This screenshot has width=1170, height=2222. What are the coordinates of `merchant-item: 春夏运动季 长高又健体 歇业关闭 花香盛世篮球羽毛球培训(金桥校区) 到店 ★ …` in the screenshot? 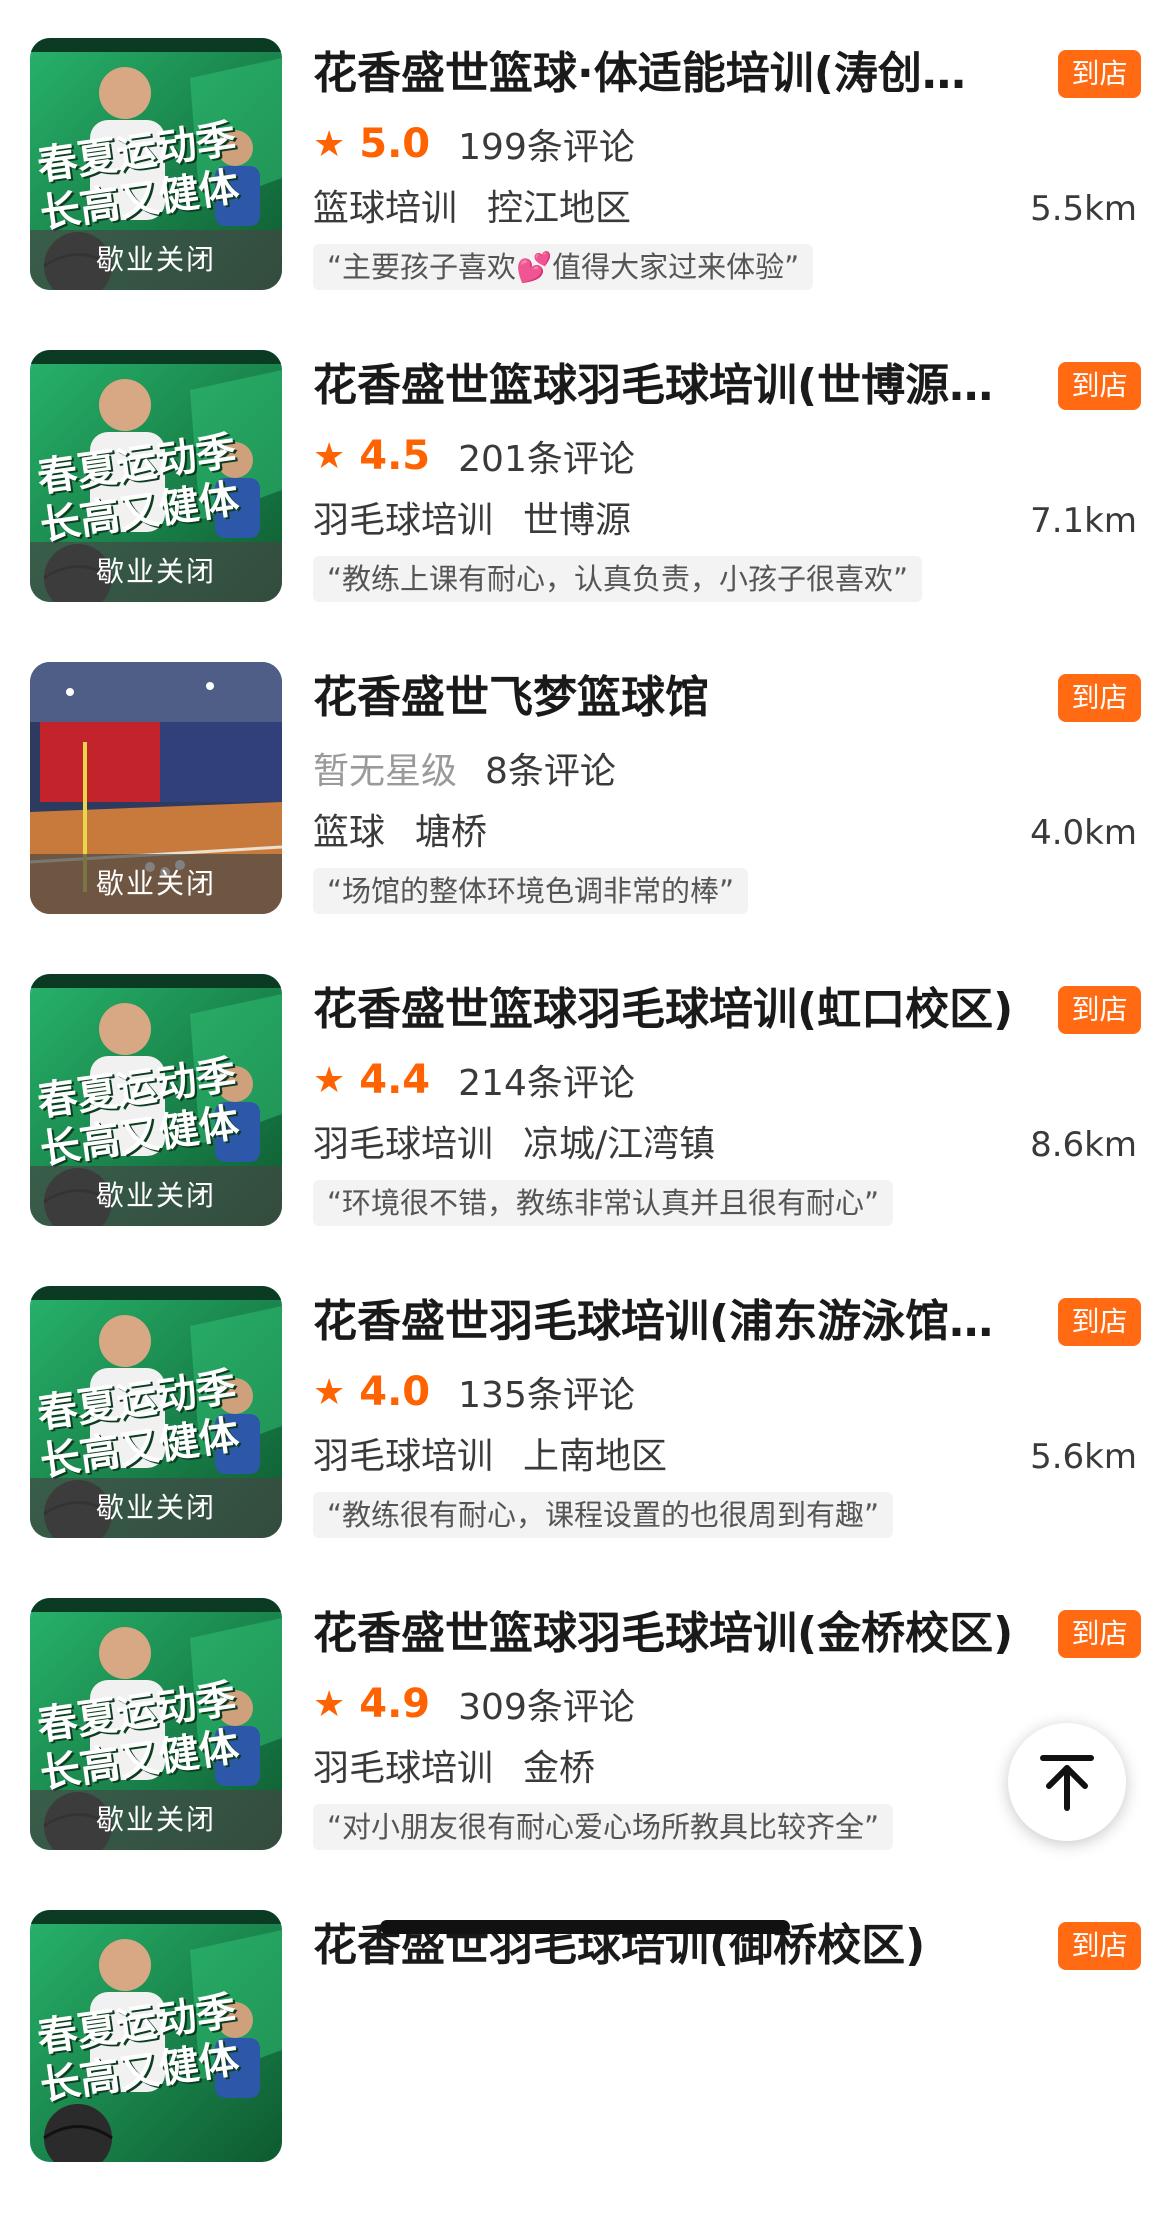 It's located at (585, 1754).